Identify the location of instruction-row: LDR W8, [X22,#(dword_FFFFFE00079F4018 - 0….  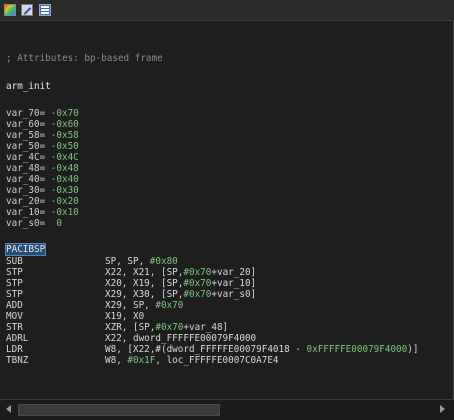
(212, 349).